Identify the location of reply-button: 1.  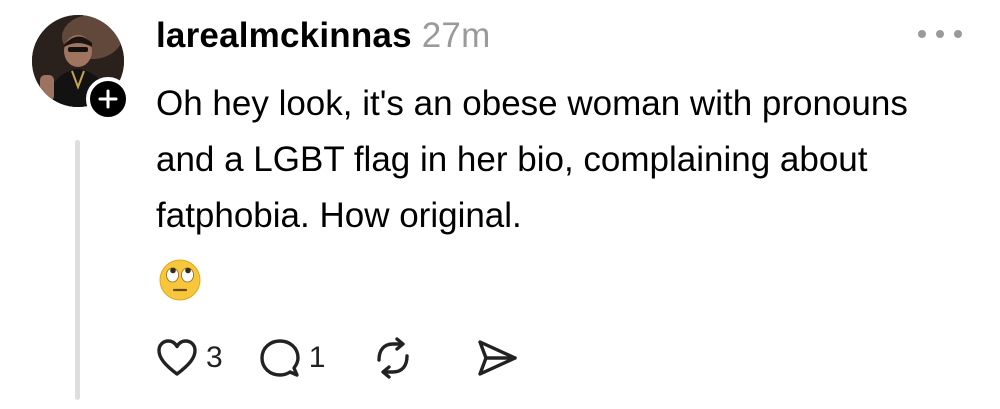
(292, 358).